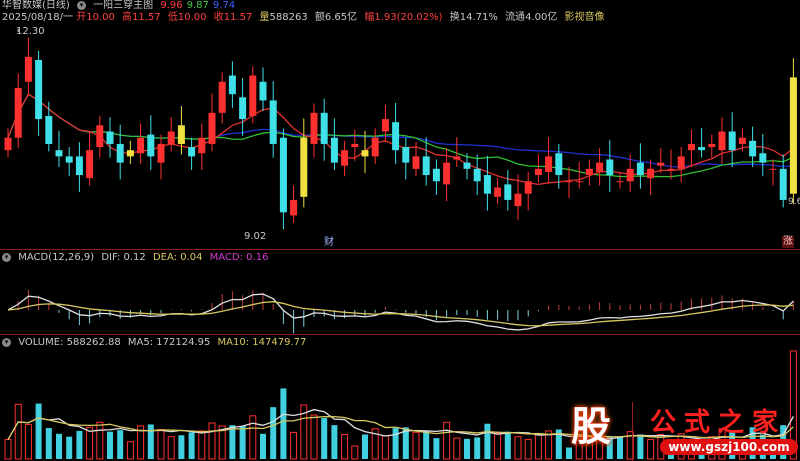 The image size is (800, 461). I want to click on watermark: 股 公式之家 www.gszj100.com, so click(680, 431).